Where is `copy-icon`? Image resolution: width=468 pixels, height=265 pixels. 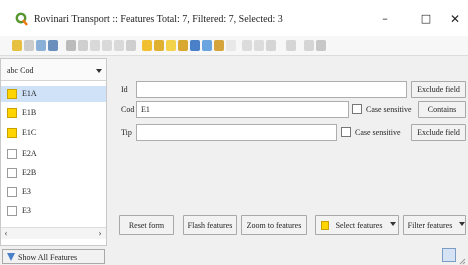
copy-icon is located at coordinates (107, 45).